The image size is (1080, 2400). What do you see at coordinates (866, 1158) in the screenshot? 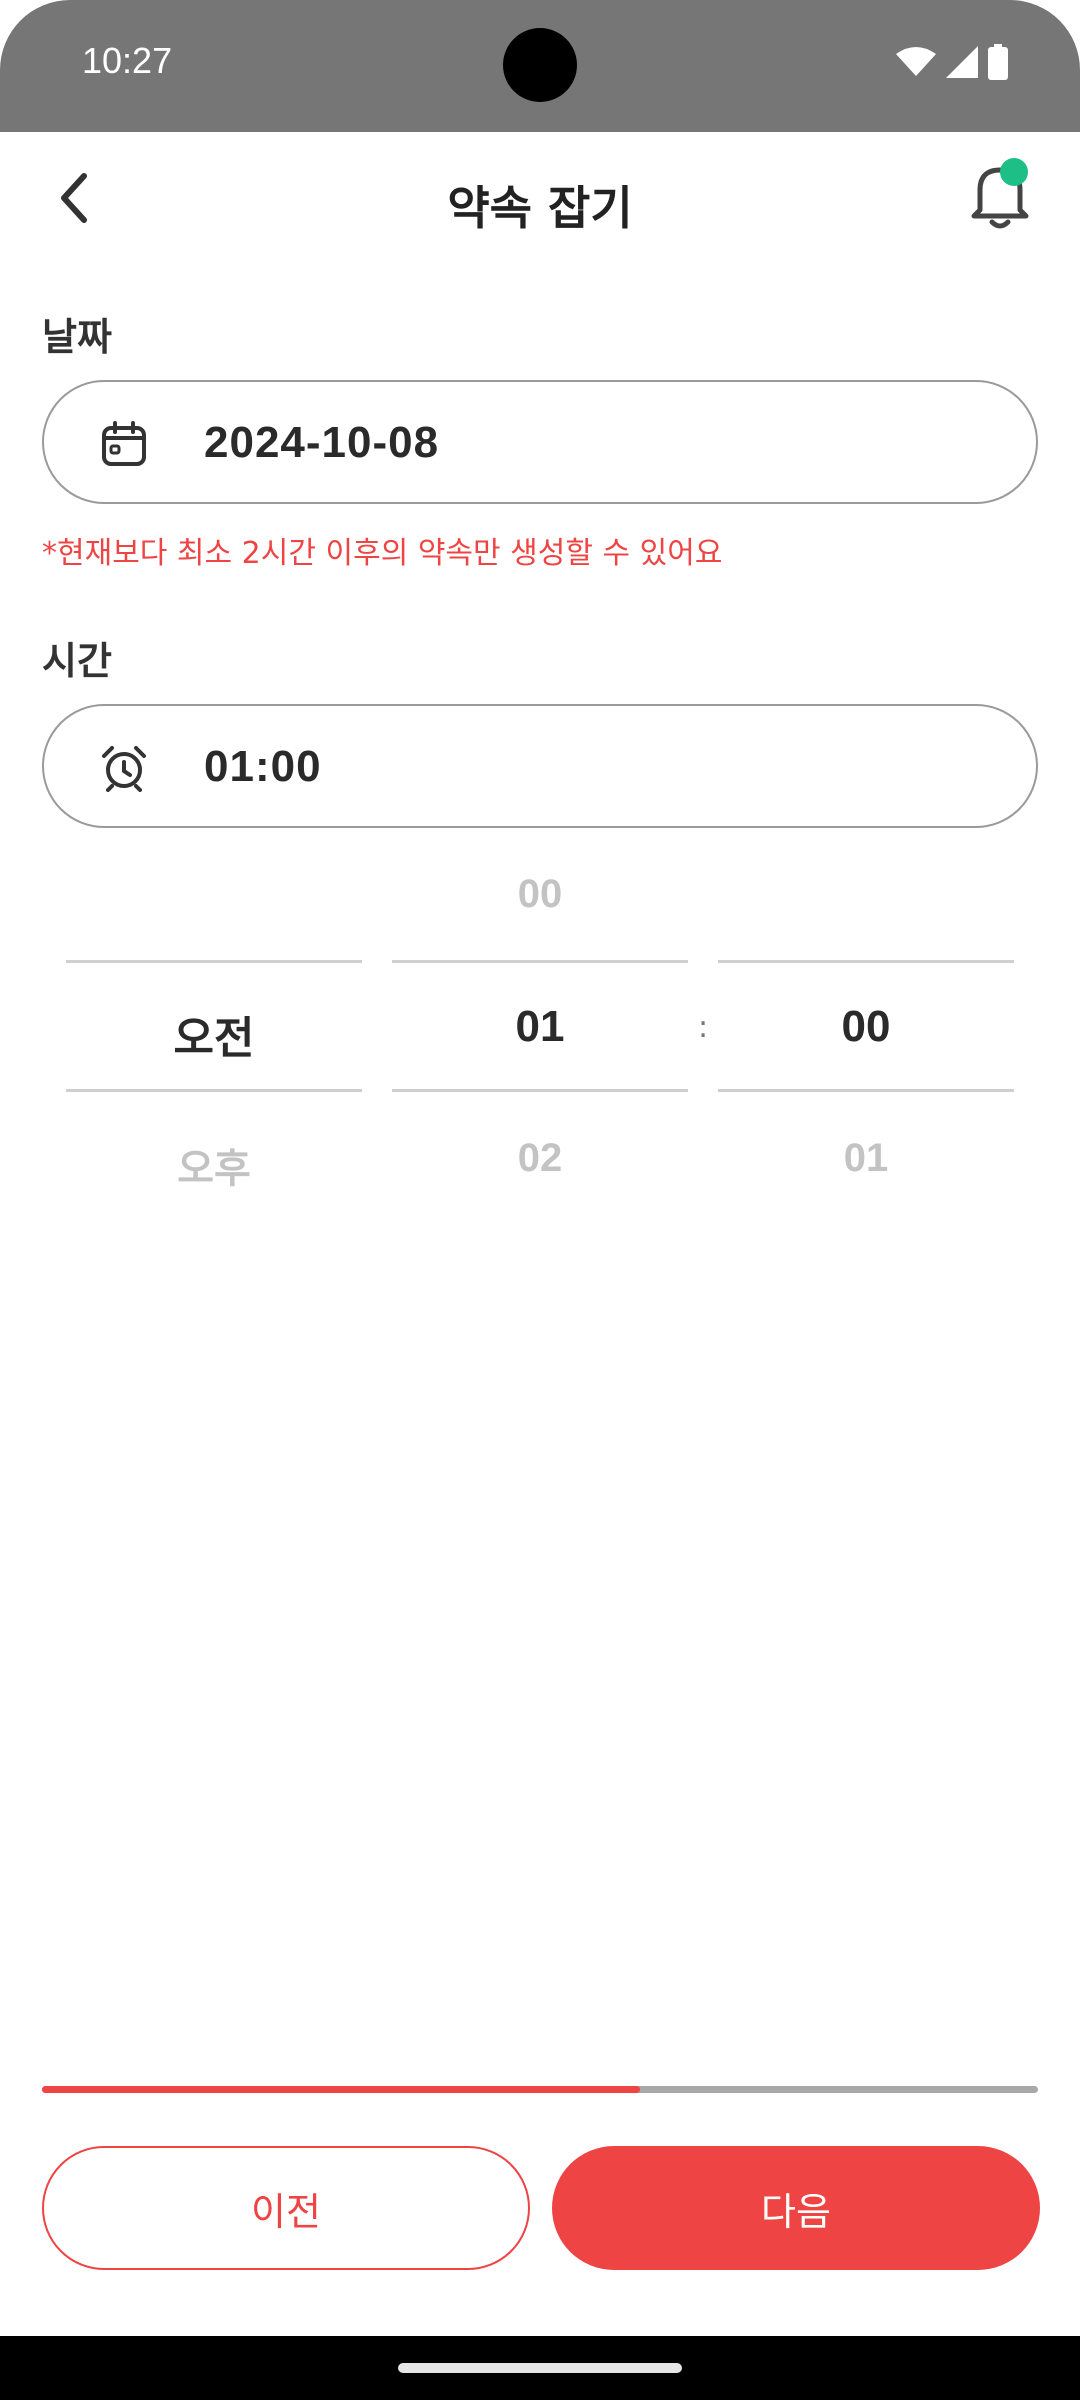
I see `minute-below: 01` at bounding box center [866, 1158].